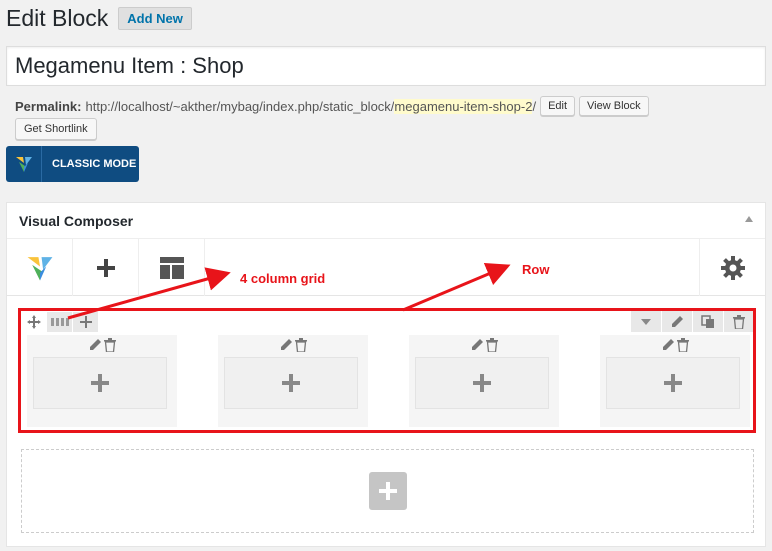 The image size is (772, 551). What do you see at coordinates (289, 291) in the screenshot?
I see `annotation-arrows` at bounding box center [289, 291].